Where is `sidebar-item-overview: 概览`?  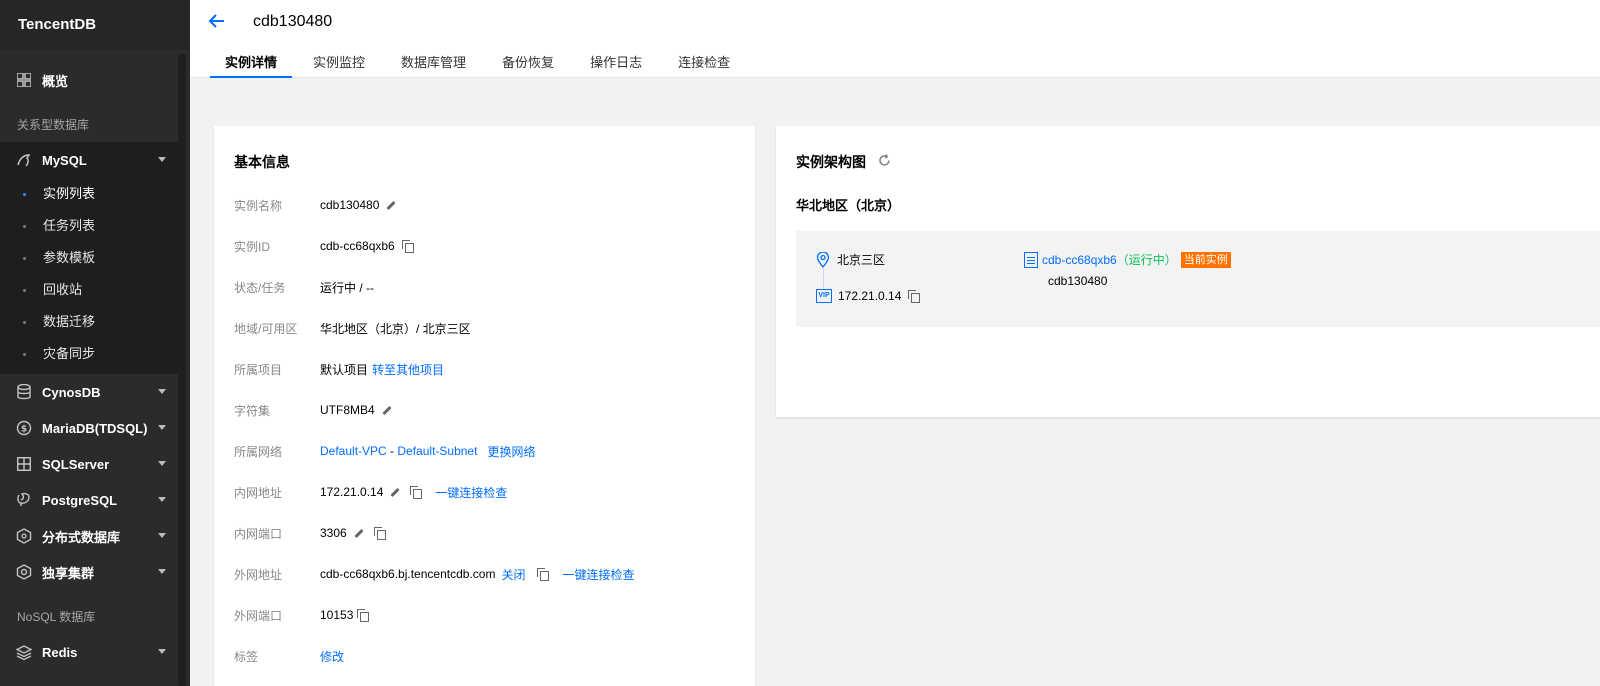
sidebar-item-overview: 概览 is located at coordinates (89, 80).